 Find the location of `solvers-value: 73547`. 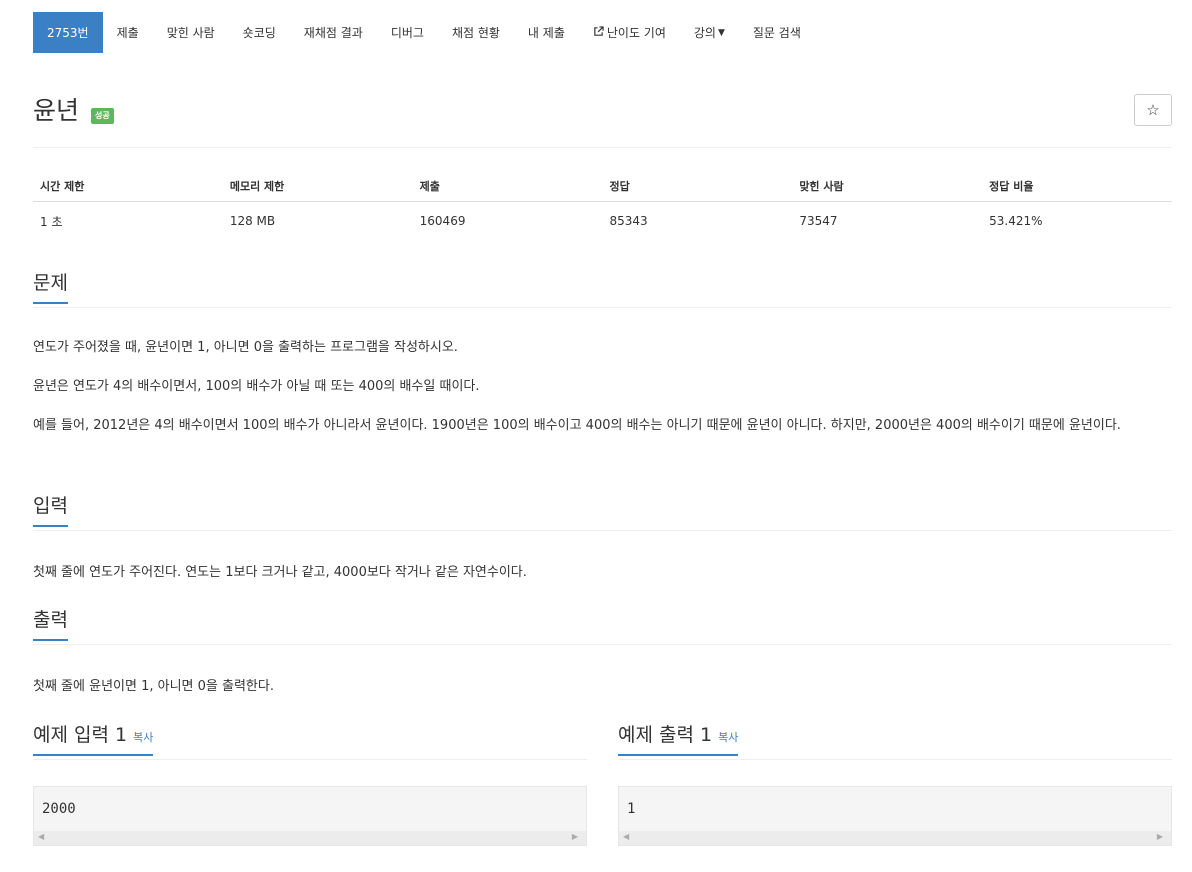

solvers-value: 73547 is located at coordinates (818, 221).